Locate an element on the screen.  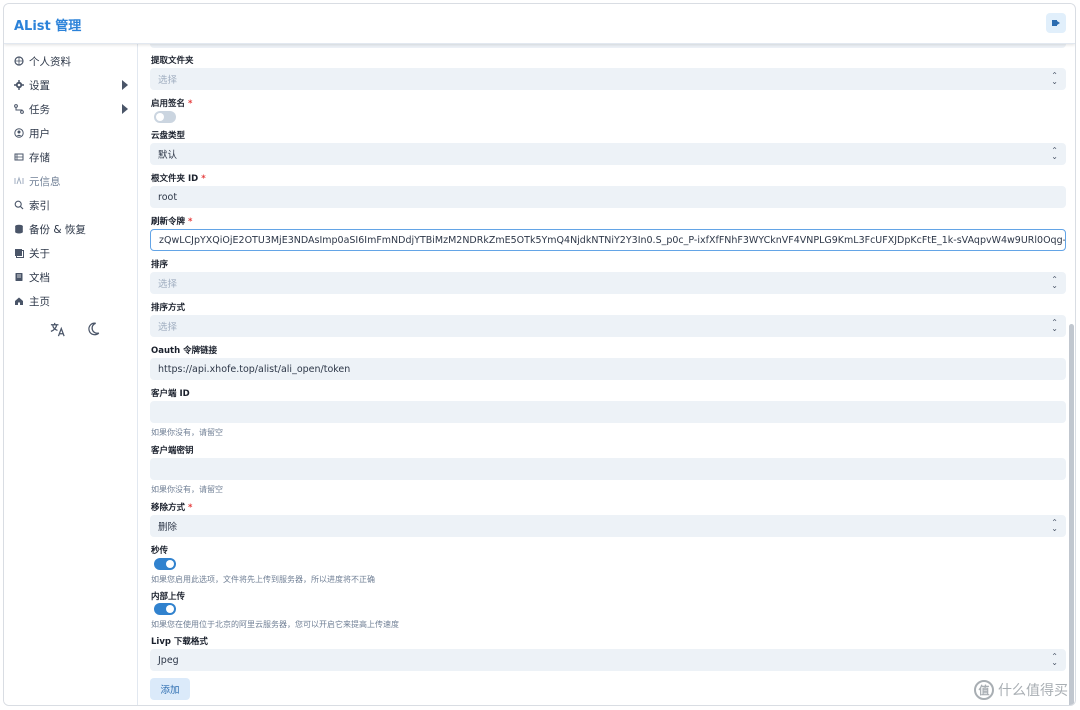
sidebar-item-meta: 元信息 is located at coordinates (70, 181).